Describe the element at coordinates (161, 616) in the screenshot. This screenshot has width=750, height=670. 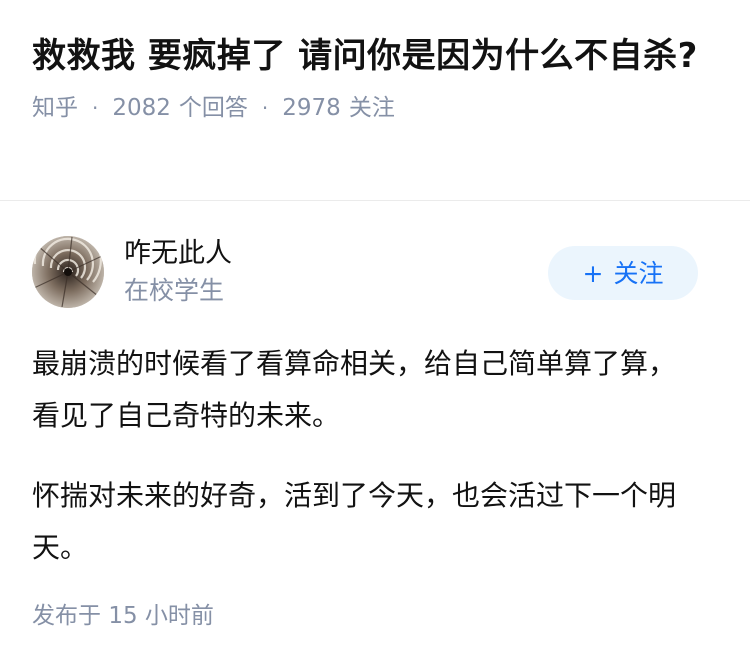
I see `published-value: 15 小时前` at that location.